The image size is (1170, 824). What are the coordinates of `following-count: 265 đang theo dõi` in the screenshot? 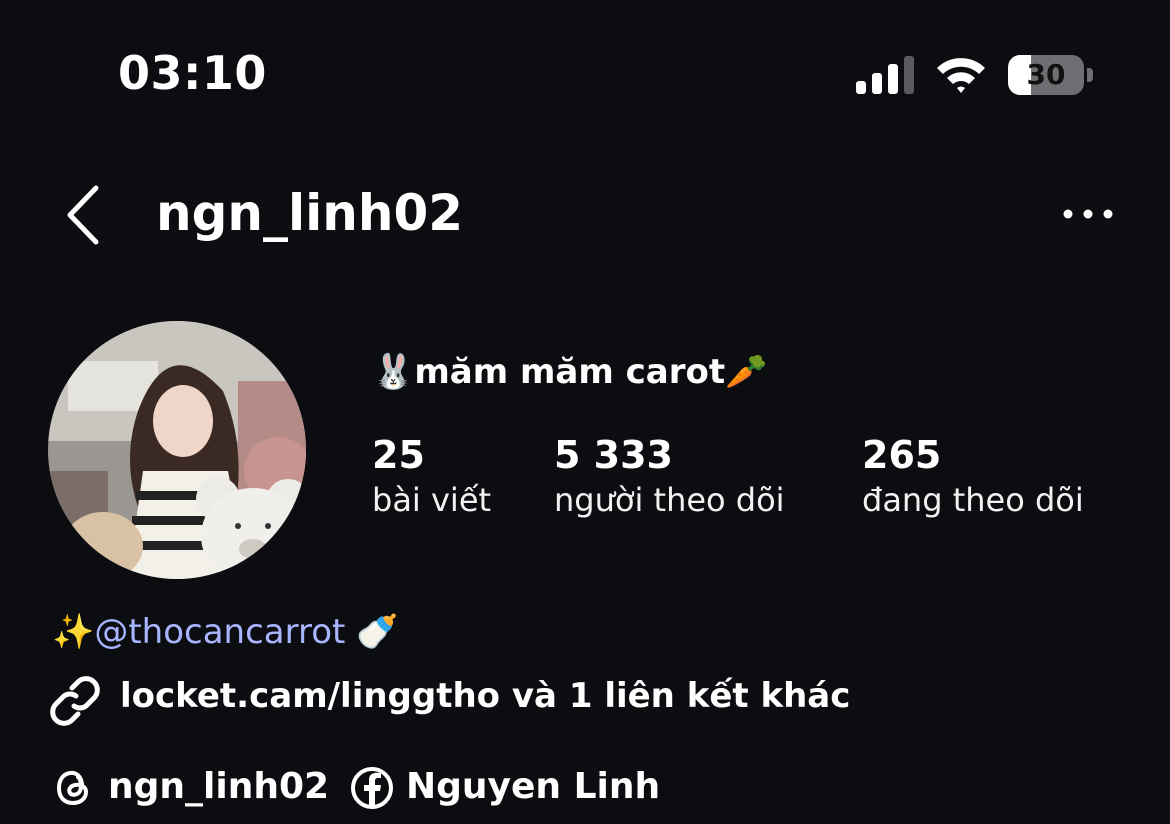 It's located at (973, 477).